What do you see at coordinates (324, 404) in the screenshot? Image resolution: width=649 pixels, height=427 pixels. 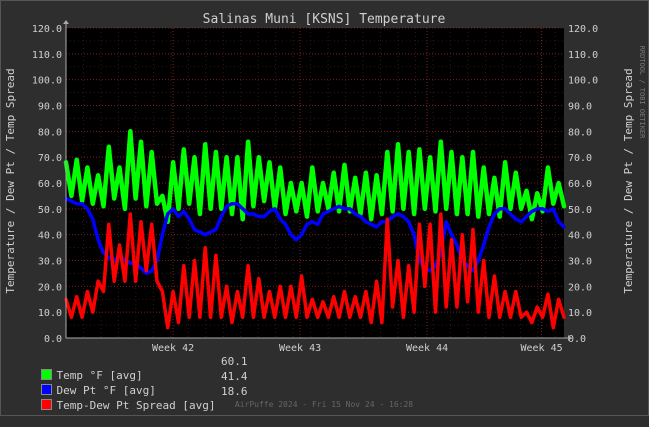 I see `footer-timestamp: AirPuffe 2024 - Fri 15 Nov 24 - 16:28` at bounding box center [324, 404].